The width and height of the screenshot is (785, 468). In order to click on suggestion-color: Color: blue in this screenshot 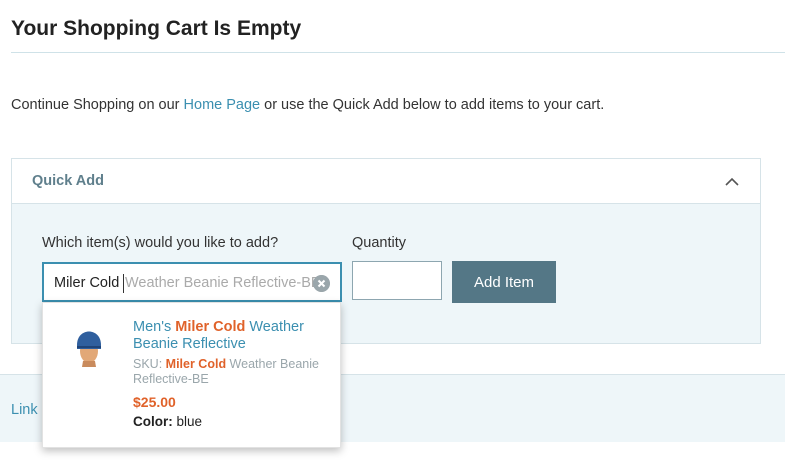, I will do `click(167, 421)`.